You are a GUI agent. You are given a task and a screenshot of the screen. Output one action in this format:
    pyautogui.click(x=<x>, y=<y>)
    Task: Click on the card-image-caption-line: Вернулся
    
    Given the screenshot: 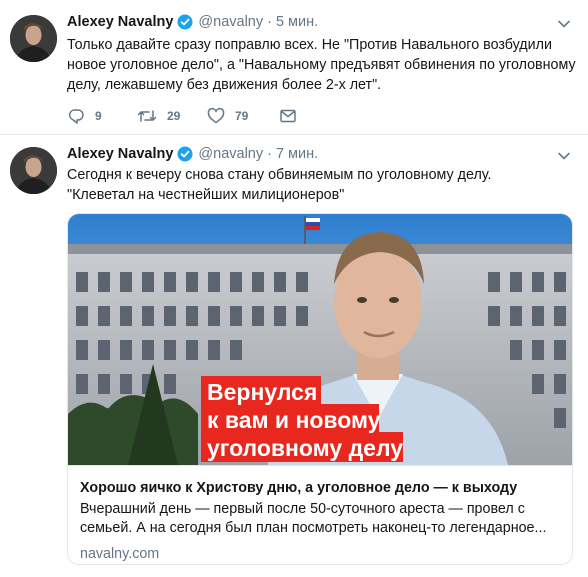 What is the action you would take?
    pyautogui.click(x=262, y=392)
    